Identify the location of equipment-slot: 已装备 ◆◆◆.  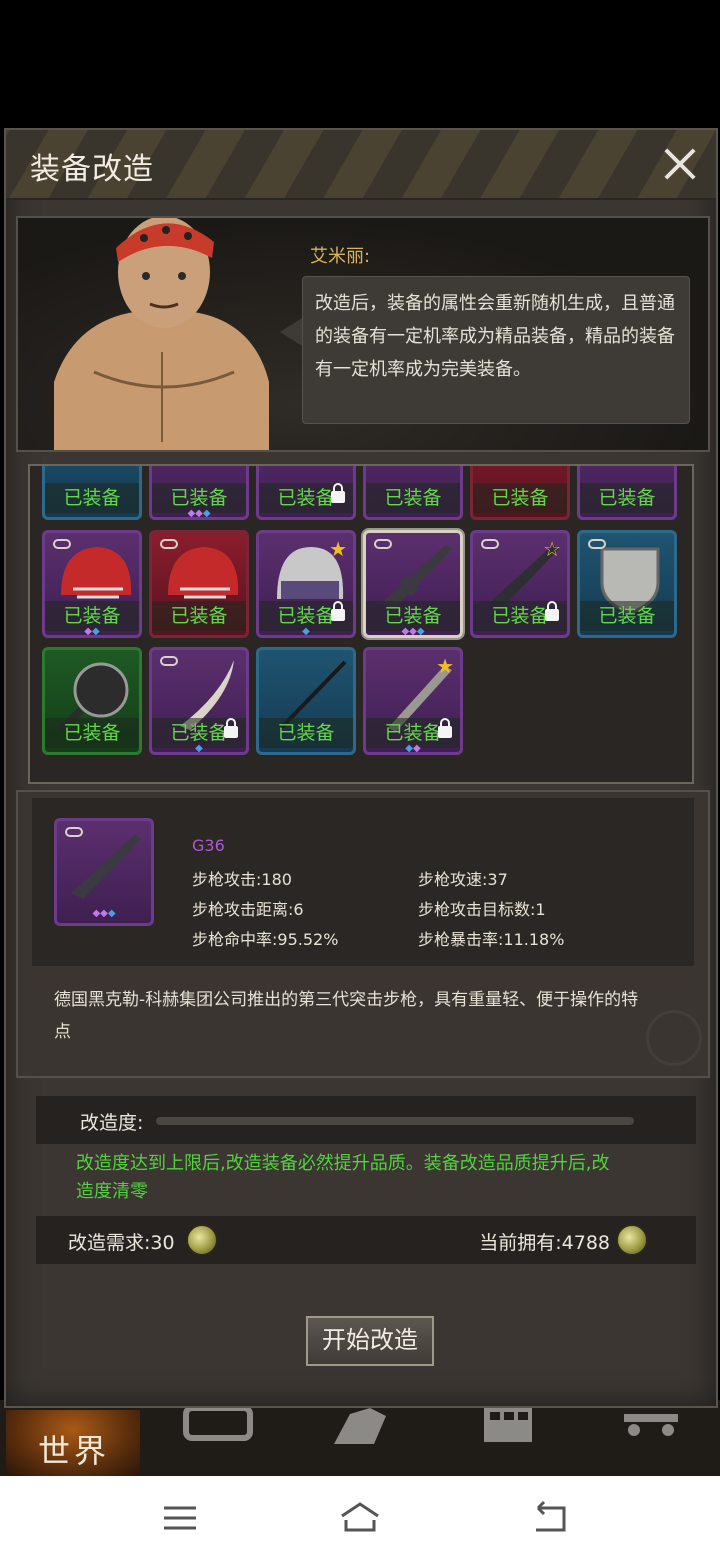
(199, 493).